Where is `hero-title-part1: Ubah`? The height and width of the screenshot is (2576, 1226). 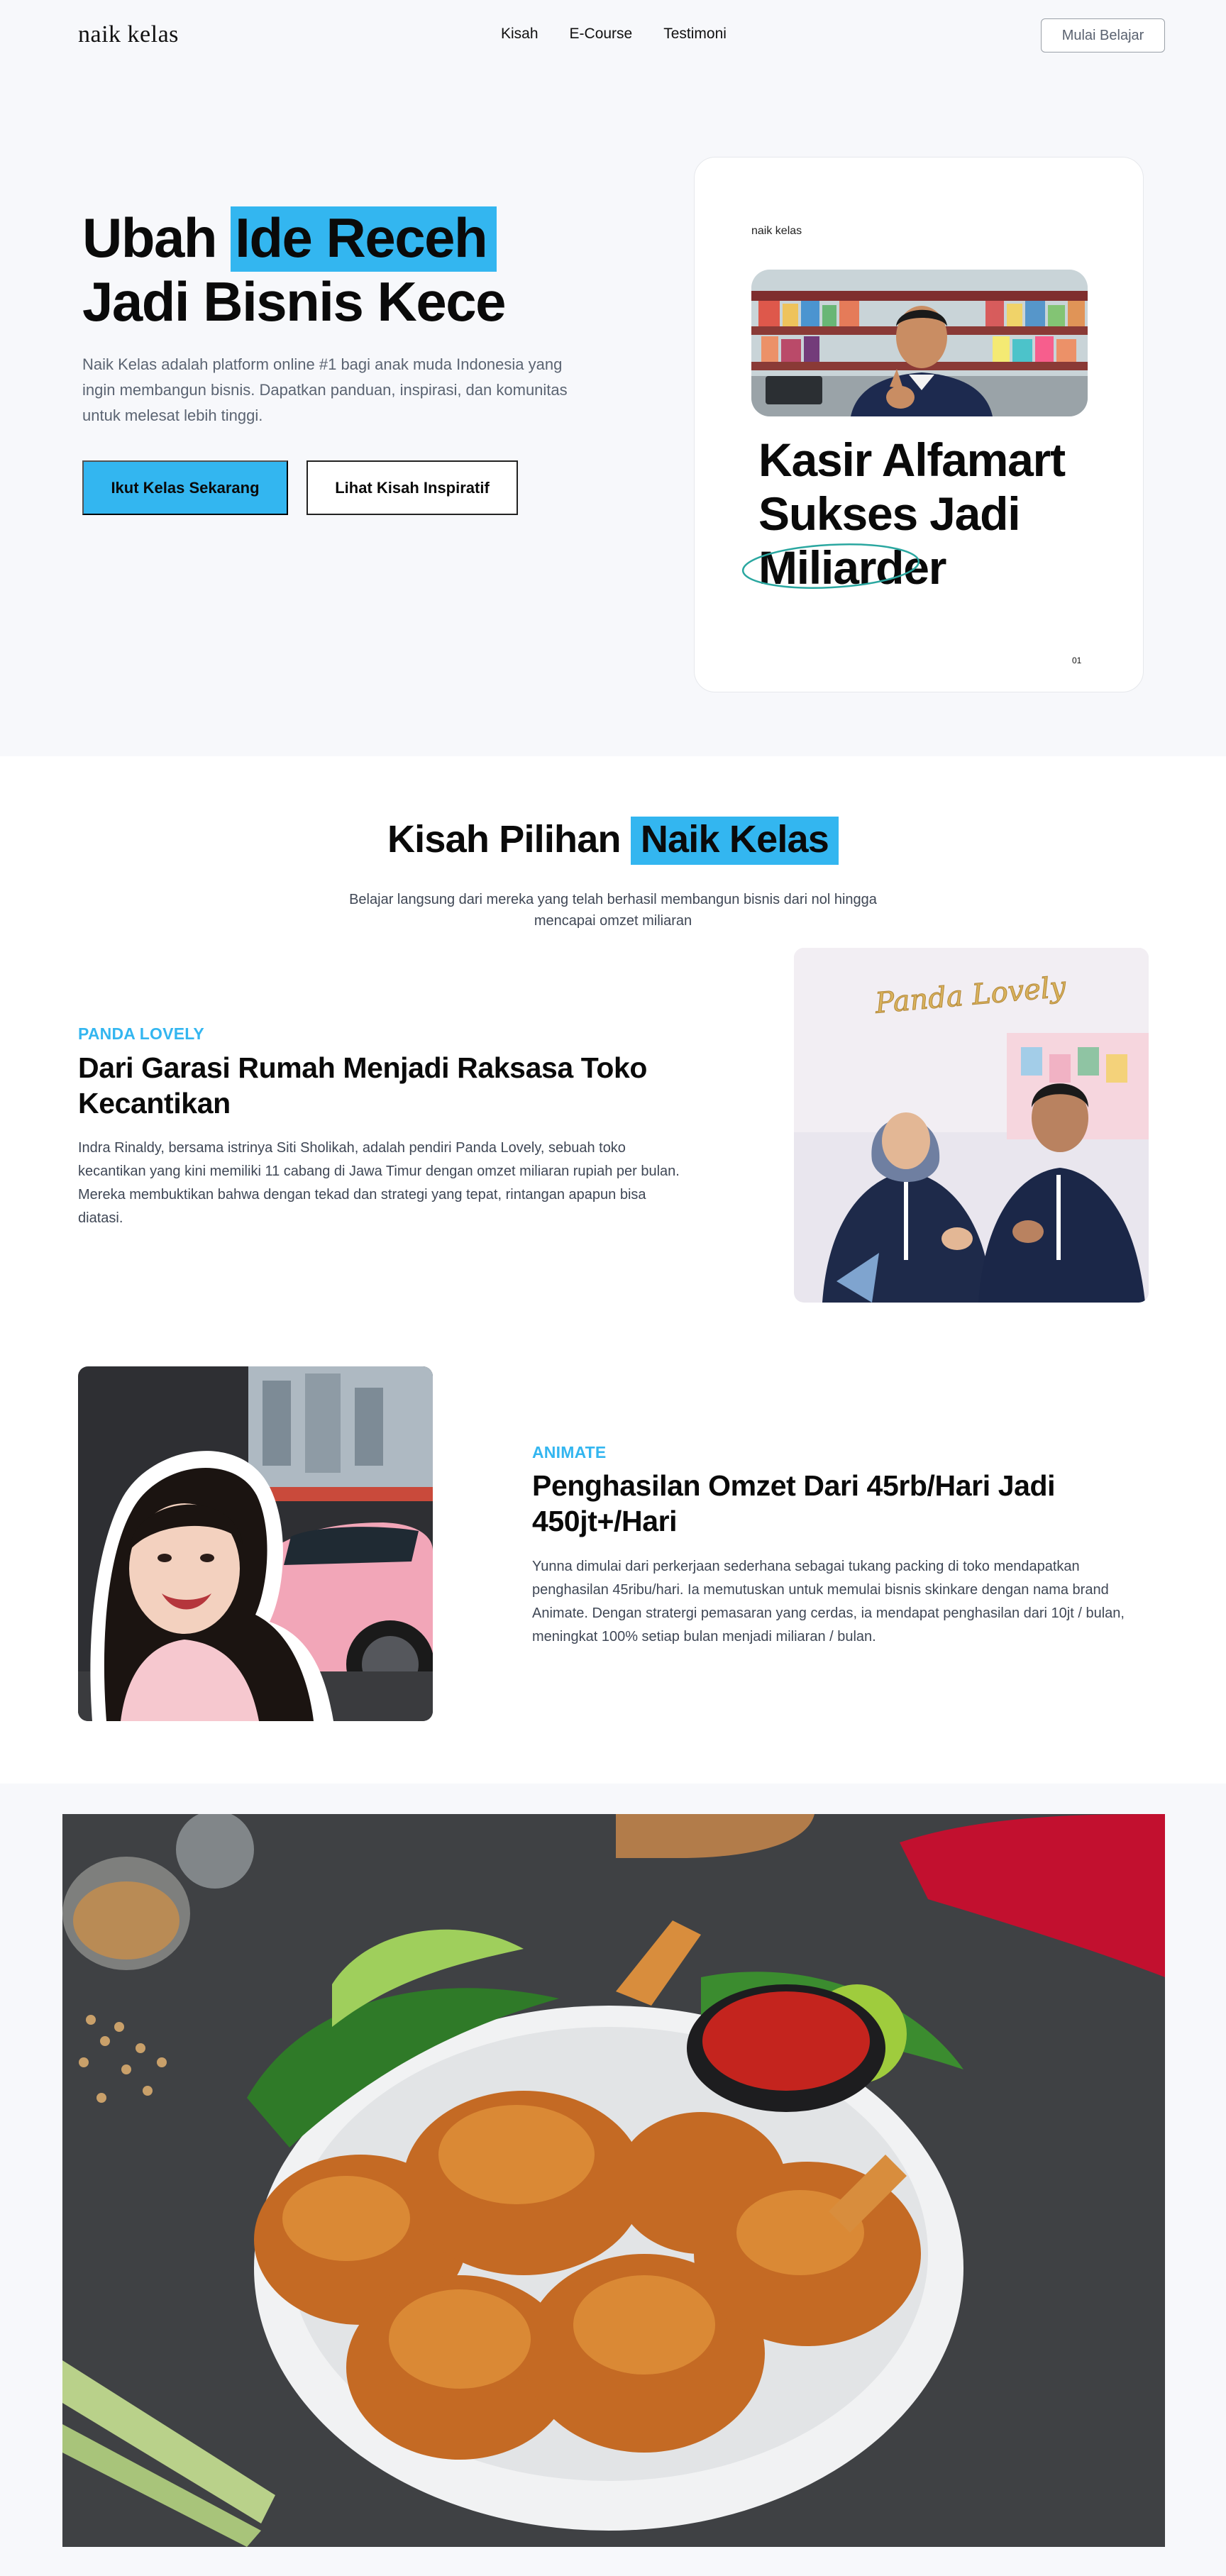
hero-title-part1: Ubah is located at coordinates (156, 237).